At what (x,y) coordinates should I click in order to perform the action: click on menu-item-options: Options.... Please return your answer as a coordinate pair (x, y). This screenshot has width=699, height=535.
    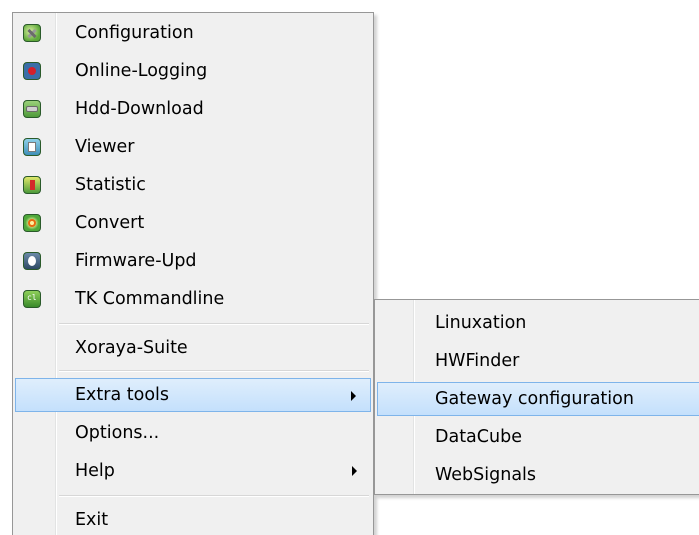
    Looking at the image, I should click on (193, 433).